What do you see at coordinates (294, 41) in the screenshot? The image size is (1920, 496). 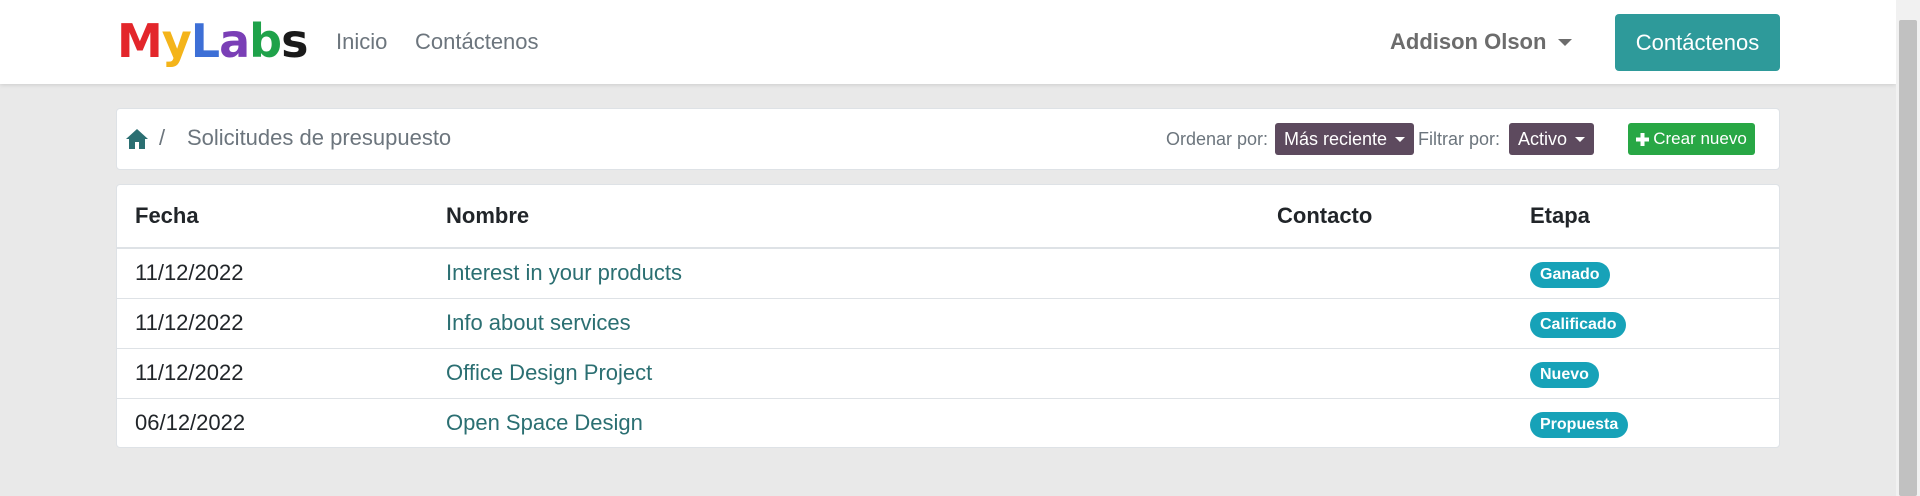 I see `logo-letter: s` at bounding box center [294, 41].